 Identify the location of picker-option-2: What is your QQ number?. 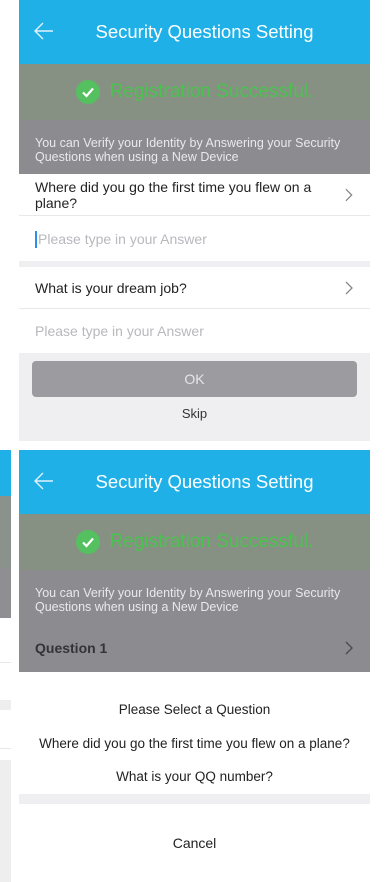
(194, 776).